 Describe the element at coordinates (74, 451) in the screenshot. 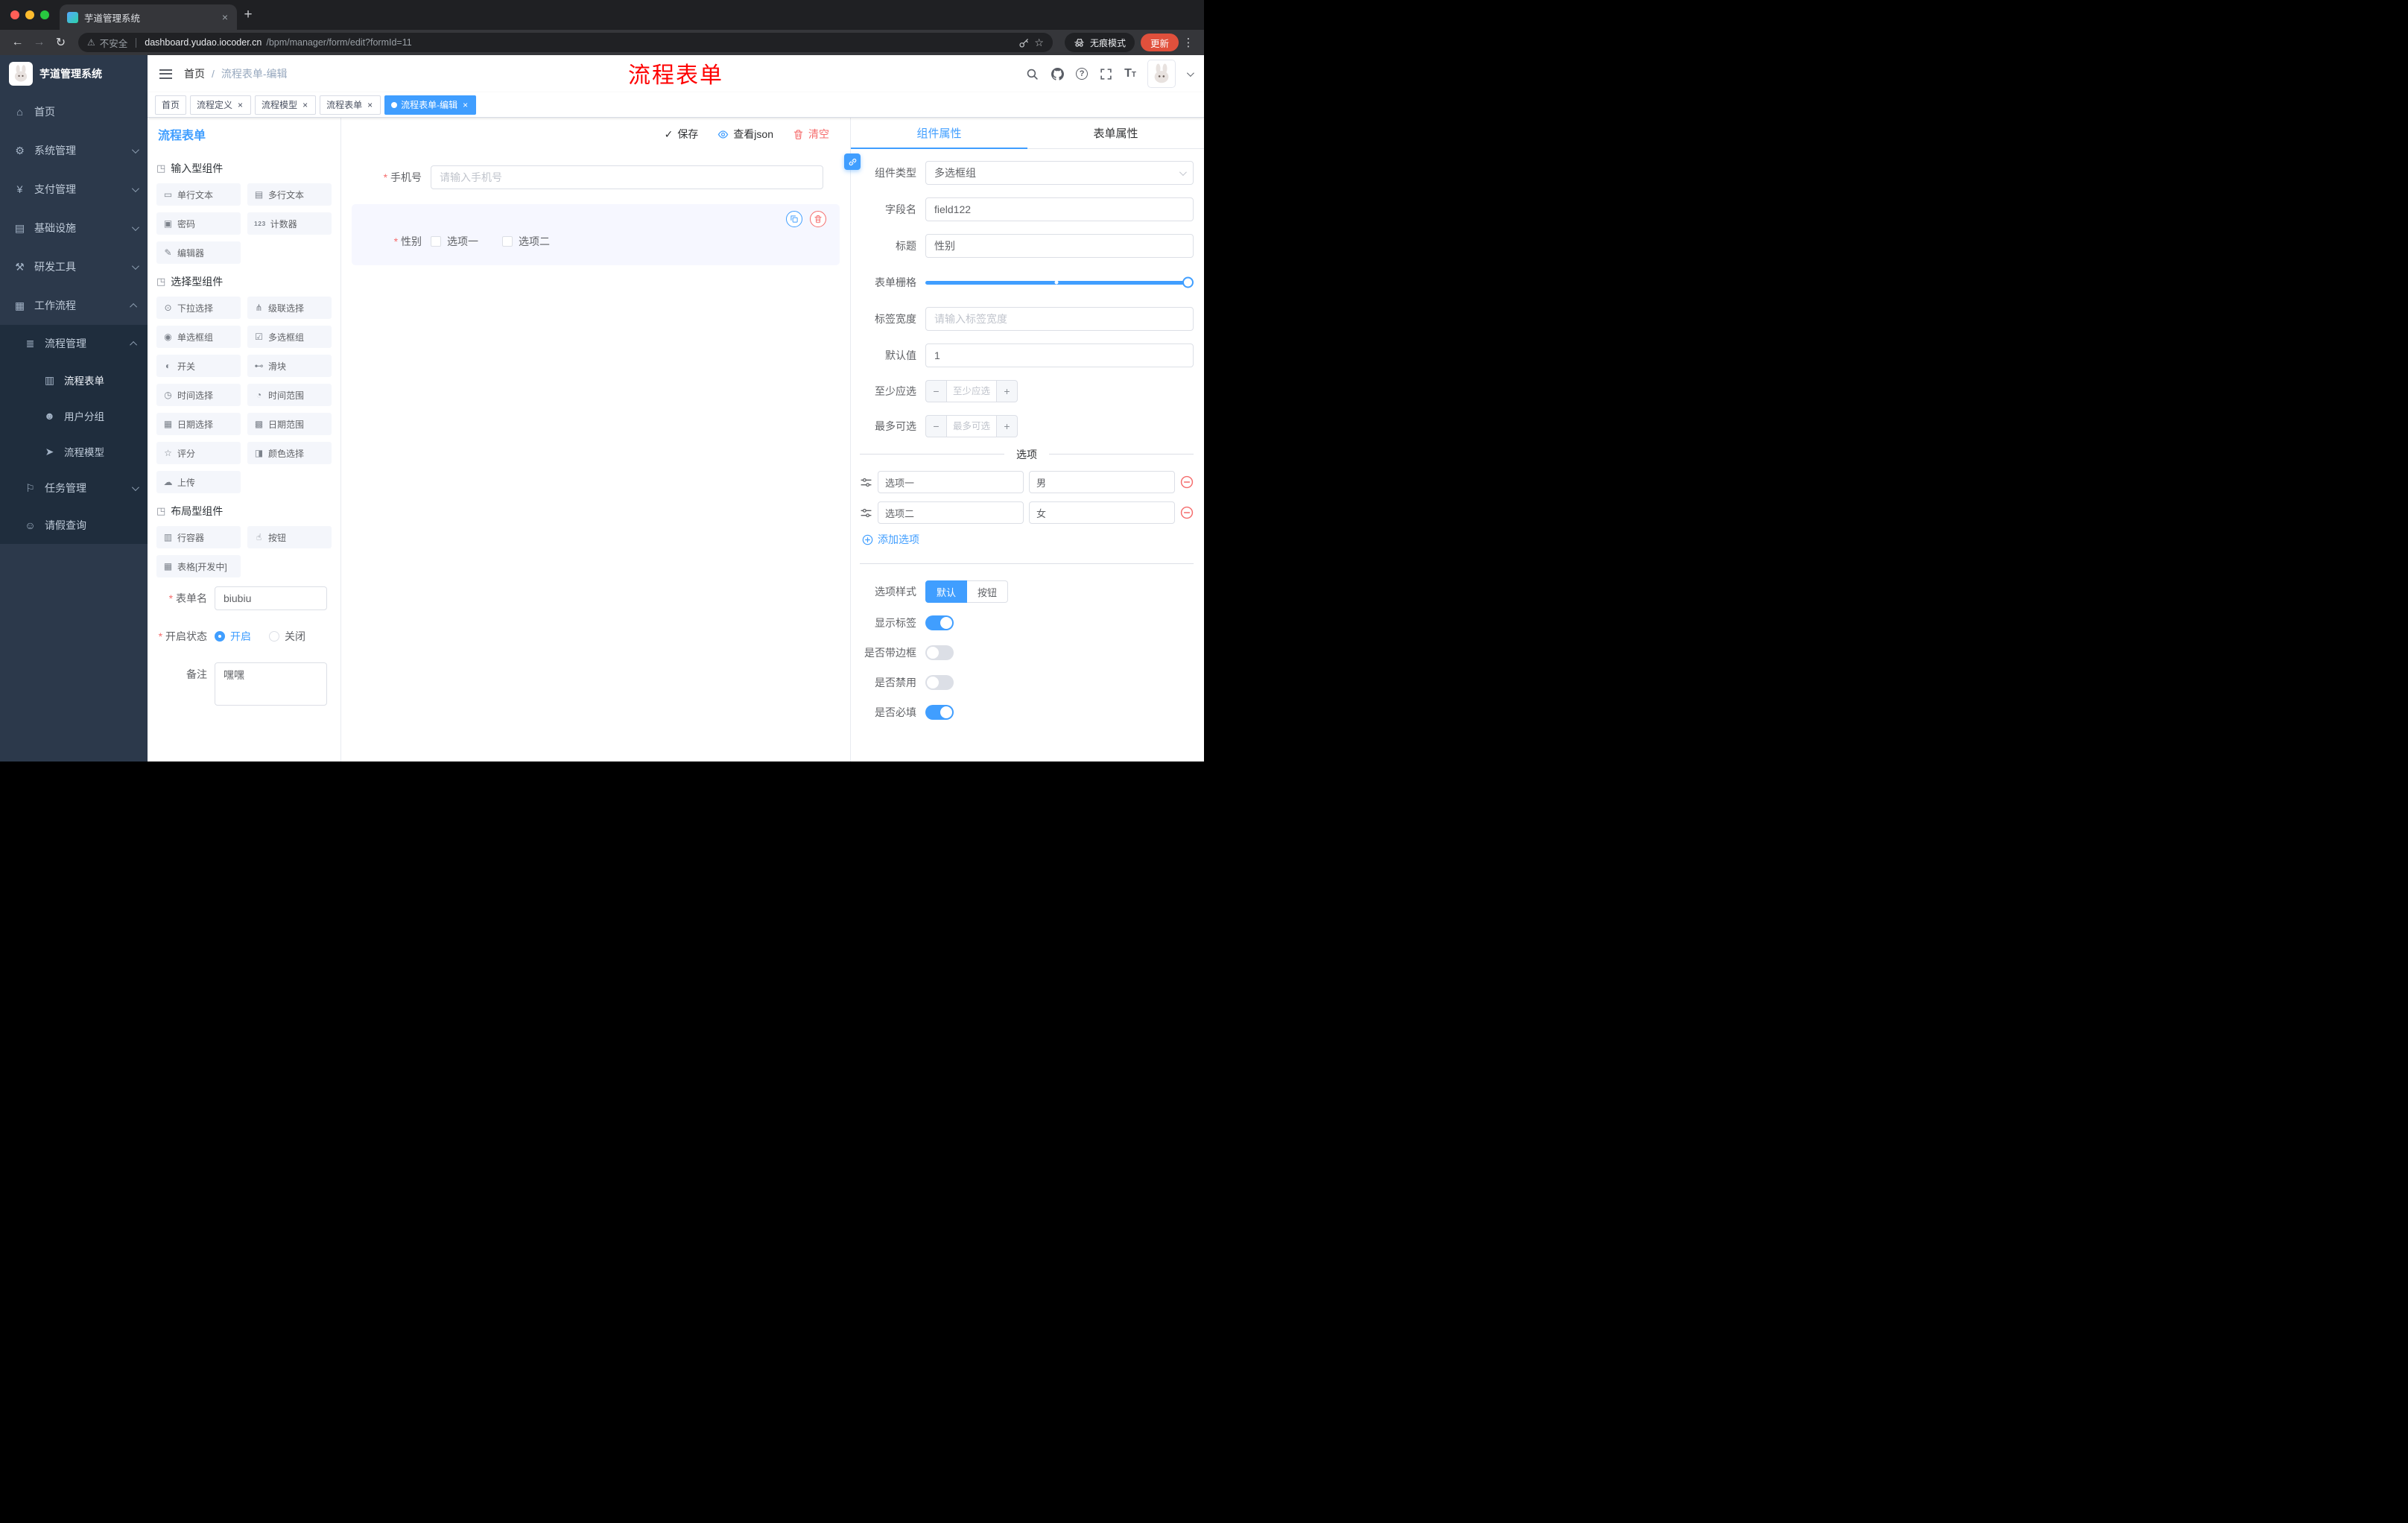

I see `sidebar-item-process-model: ➤ 流程模型` at that location.